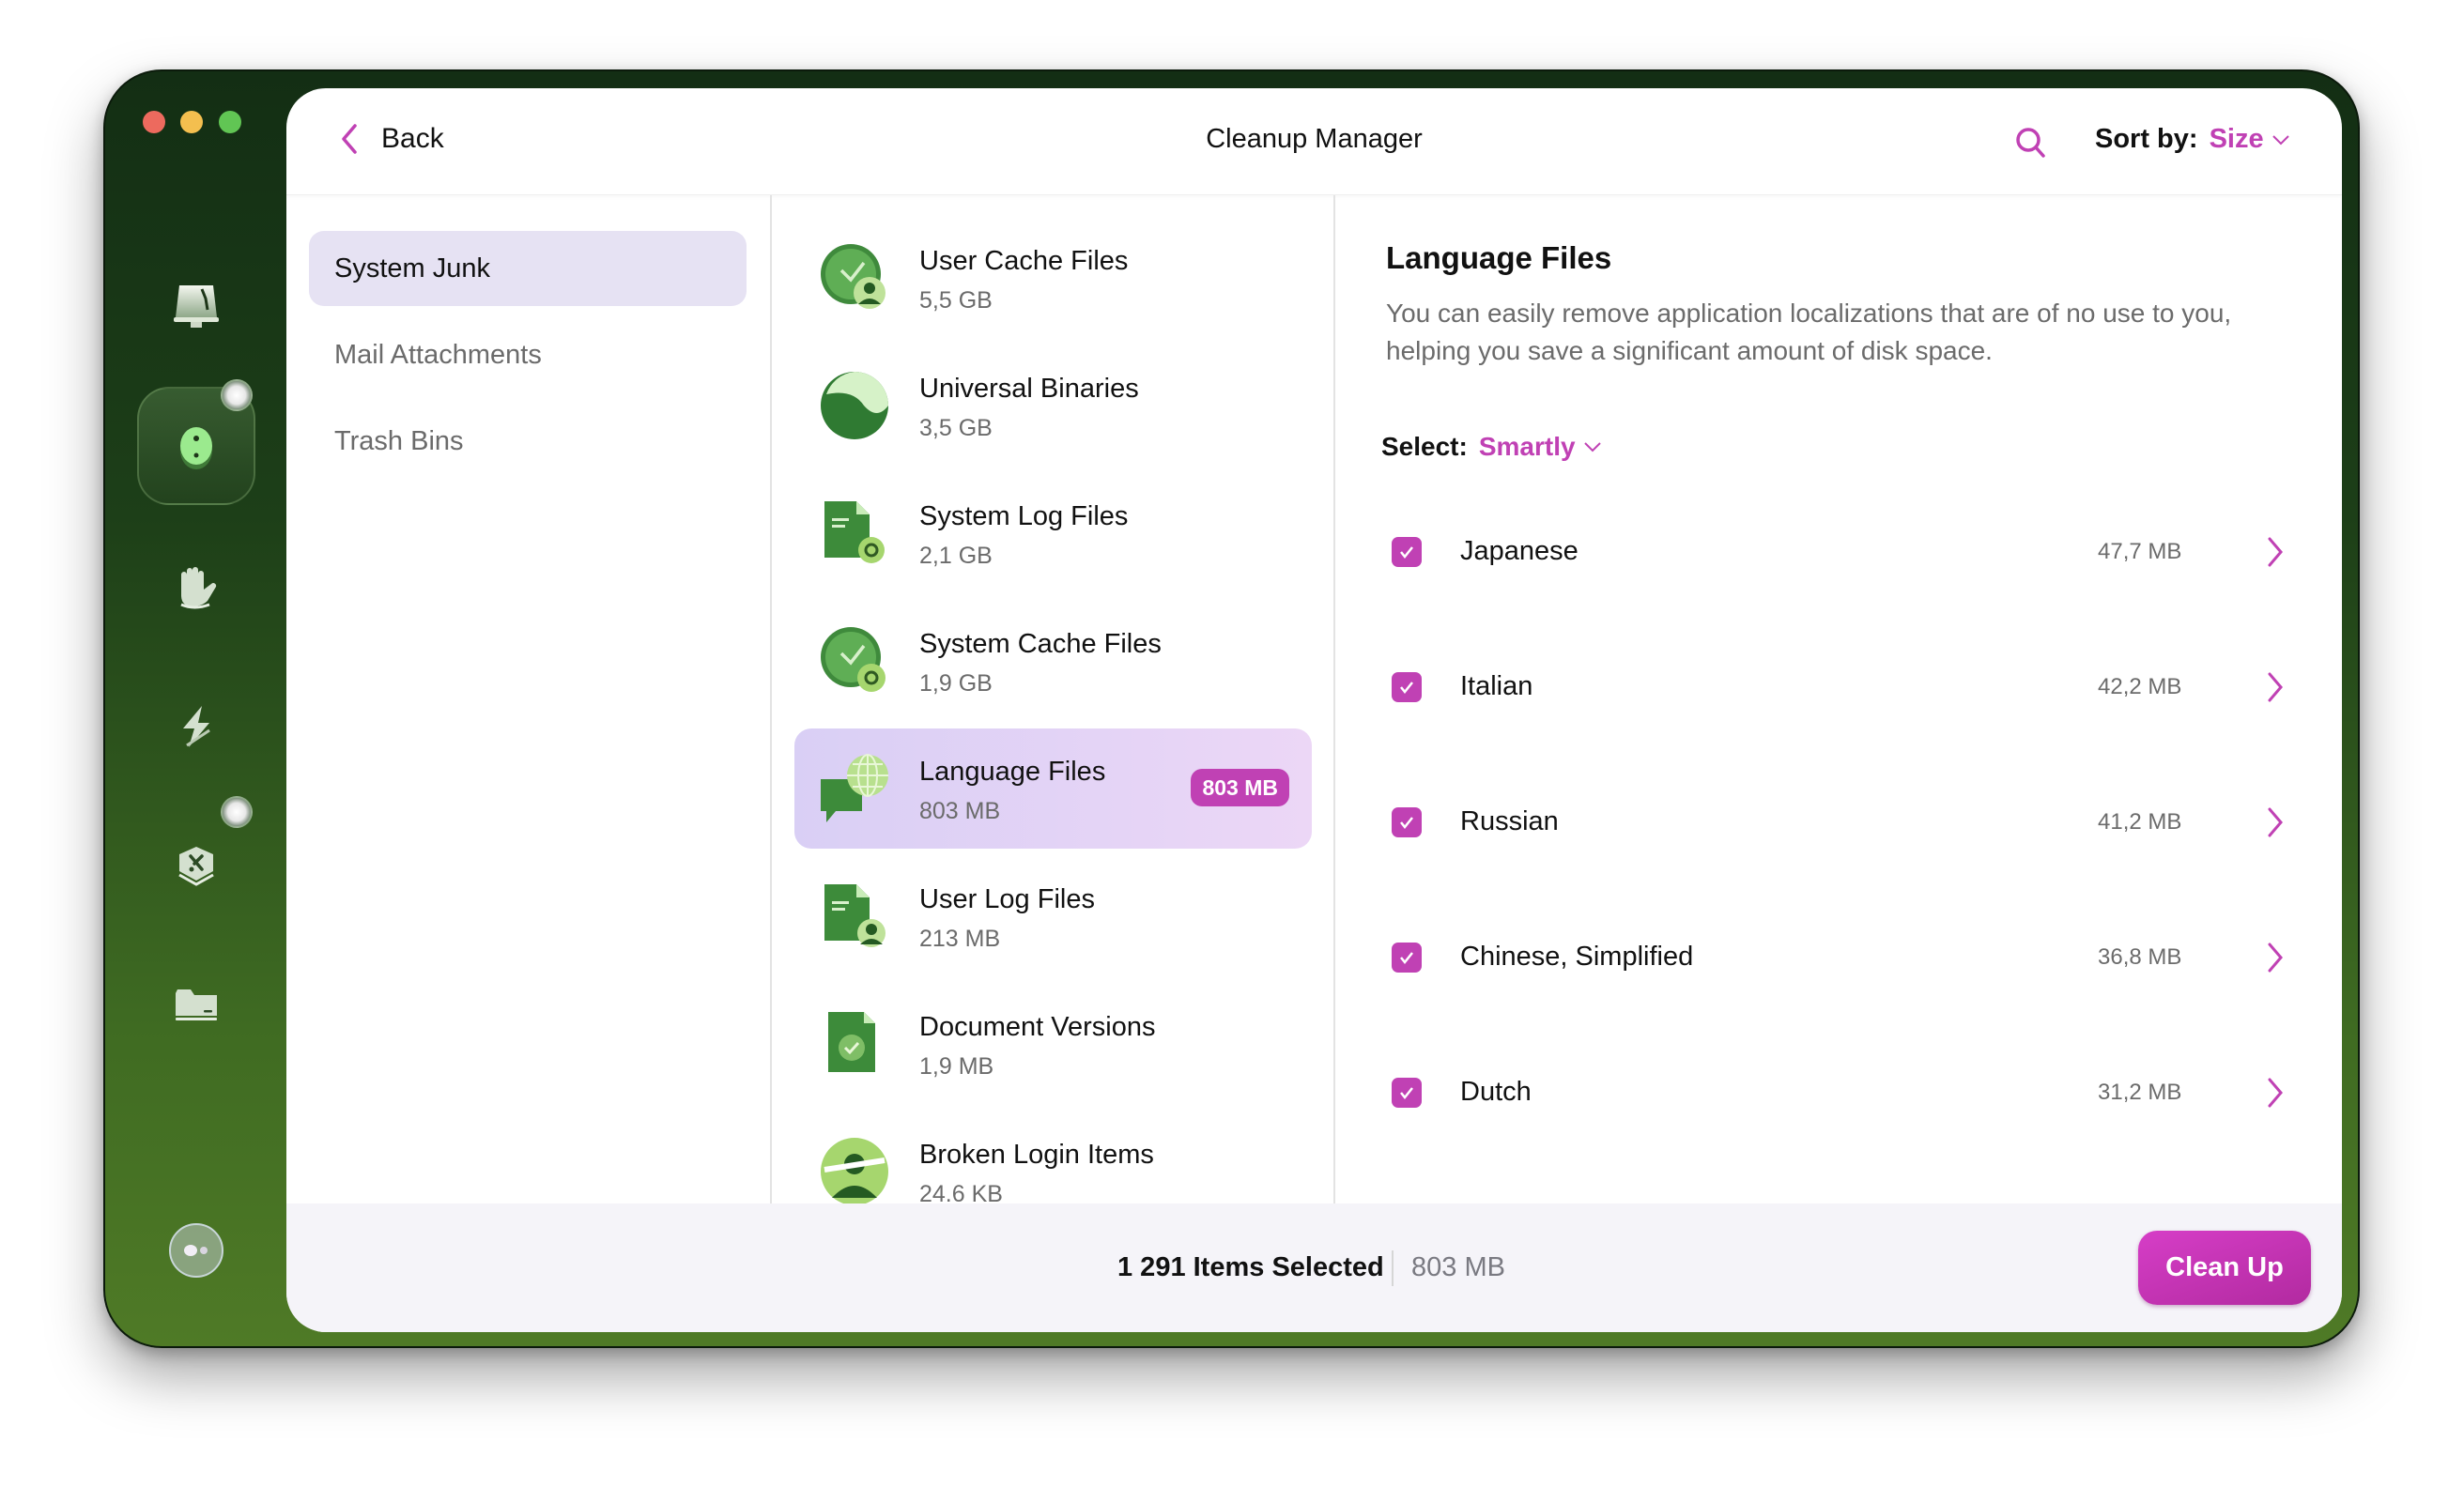 The image size is (2464, 1487). What do you see at coordinates (961, 1192) in the screenshot?
I see `item-size: 24.6 KB` at bounding box center [961, 1192].